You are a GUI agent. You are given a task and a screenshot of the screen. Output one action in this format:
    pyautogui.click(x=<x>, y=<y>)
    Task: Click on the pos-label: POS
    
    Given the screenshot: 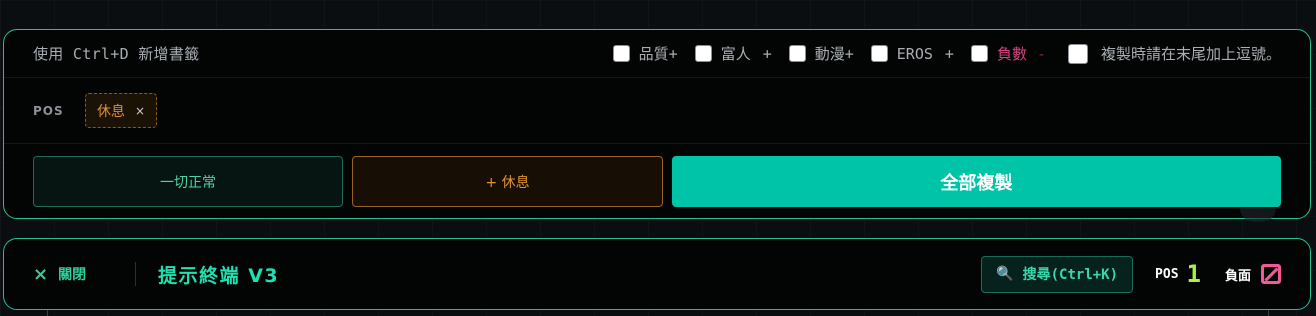 What is the action you would take?
    pyautogui.click(x=48, y=110)
    